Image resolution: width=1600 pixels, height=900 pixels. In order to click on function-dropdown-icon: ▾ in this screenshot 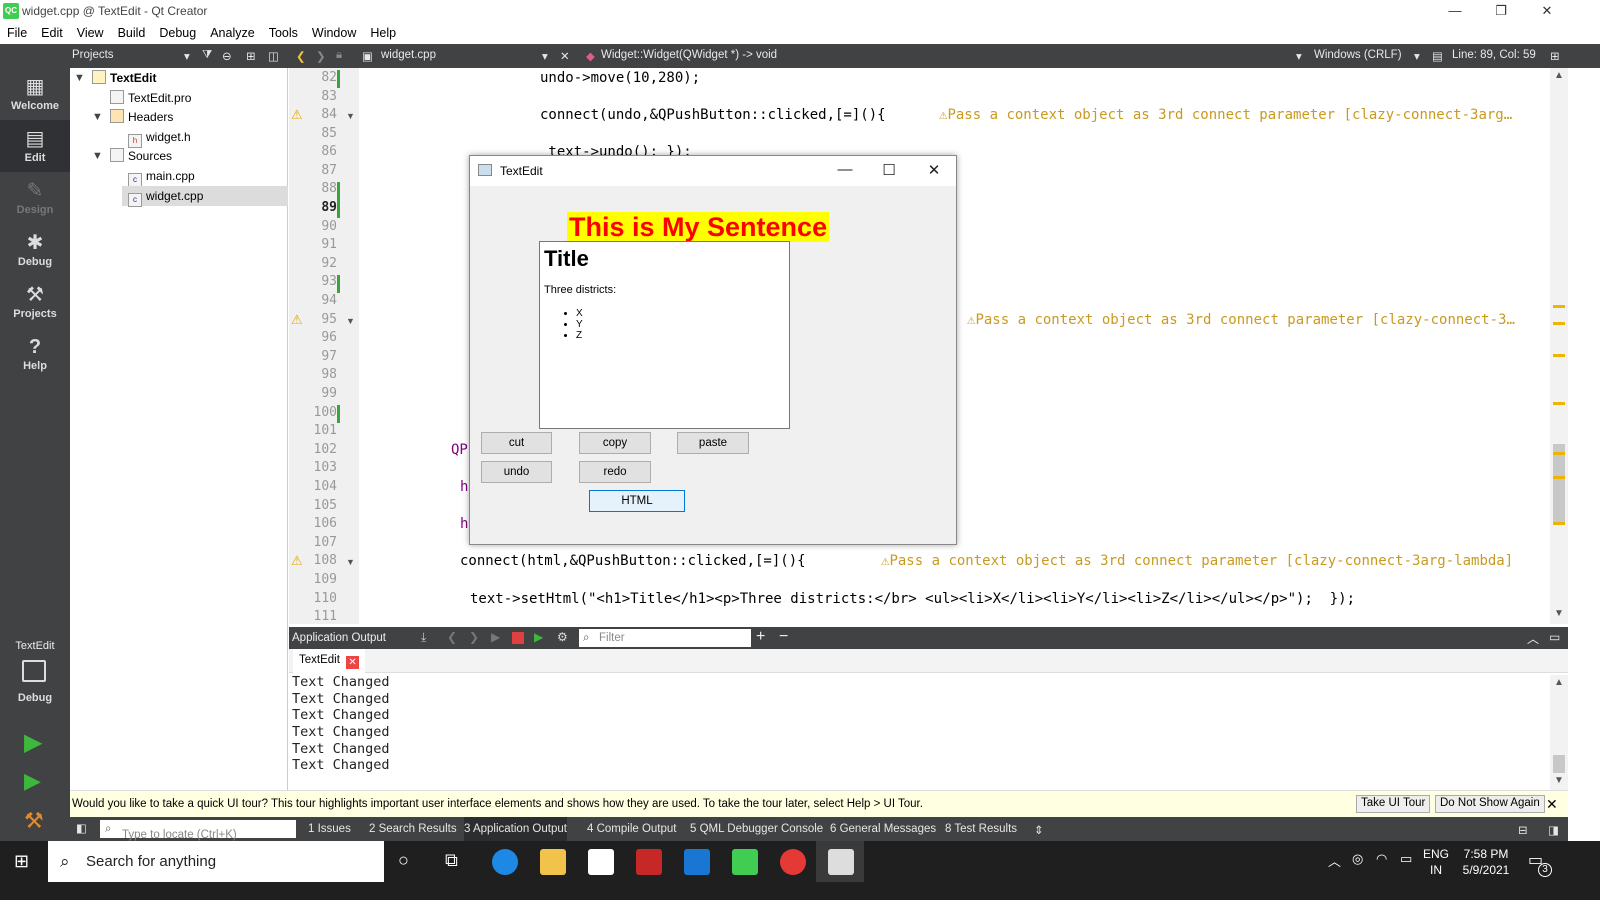, I will do `click(1299, 56)`.